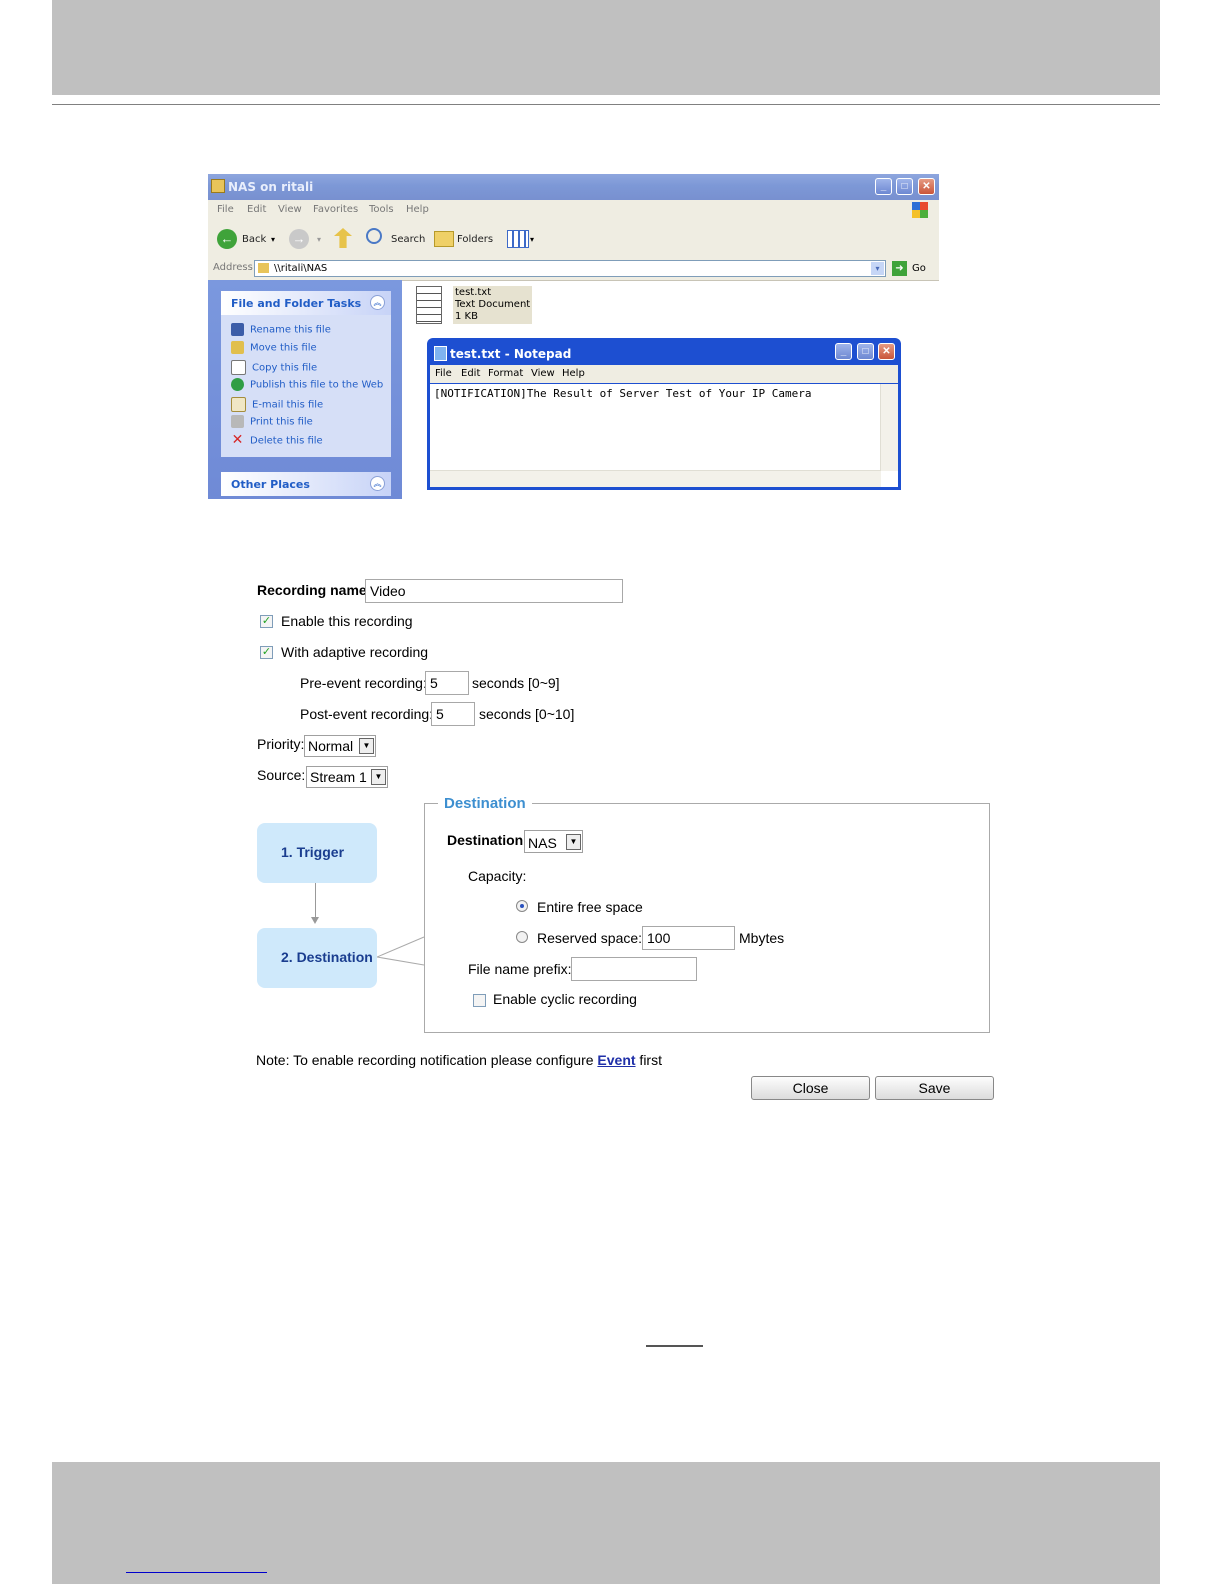 This screenshot has width=1224, height=1584. I want to click on back-arrow-icon: ←, so click(227, 239).